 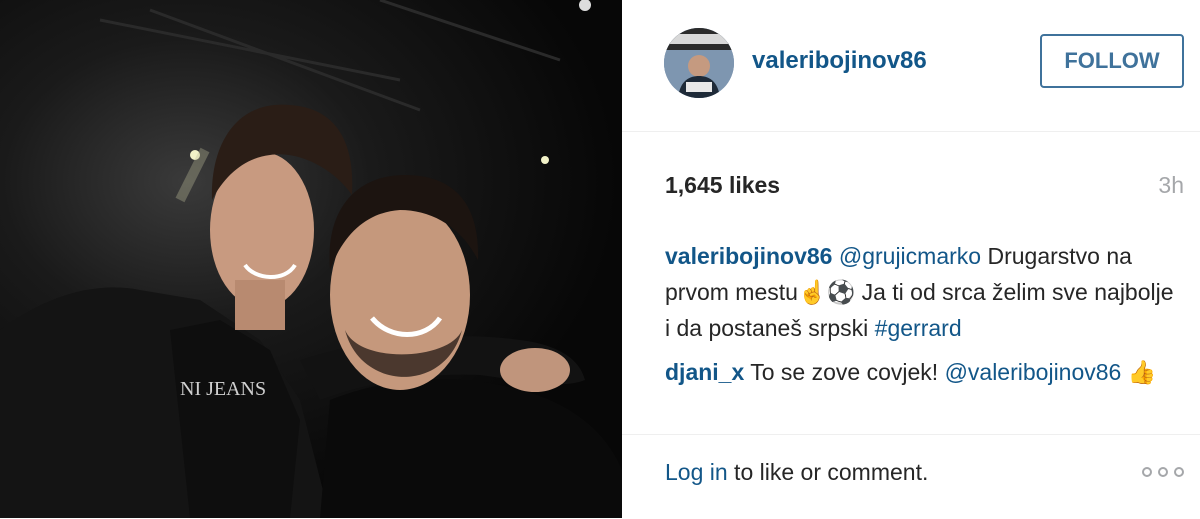 I want to click on caption-author: valeribojinov86, so click(x=748, y=256).